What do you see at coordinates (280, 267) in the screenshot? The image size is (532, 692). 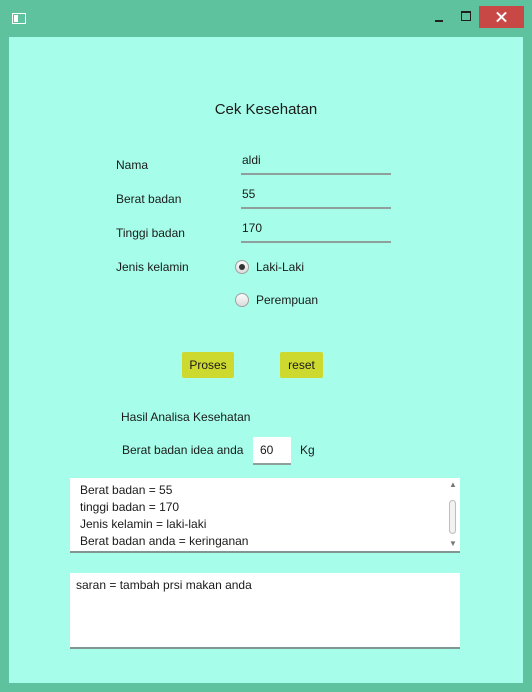 I see `radio-laki-laki-label: Laki-Laki` at bounding box center [280, 267].